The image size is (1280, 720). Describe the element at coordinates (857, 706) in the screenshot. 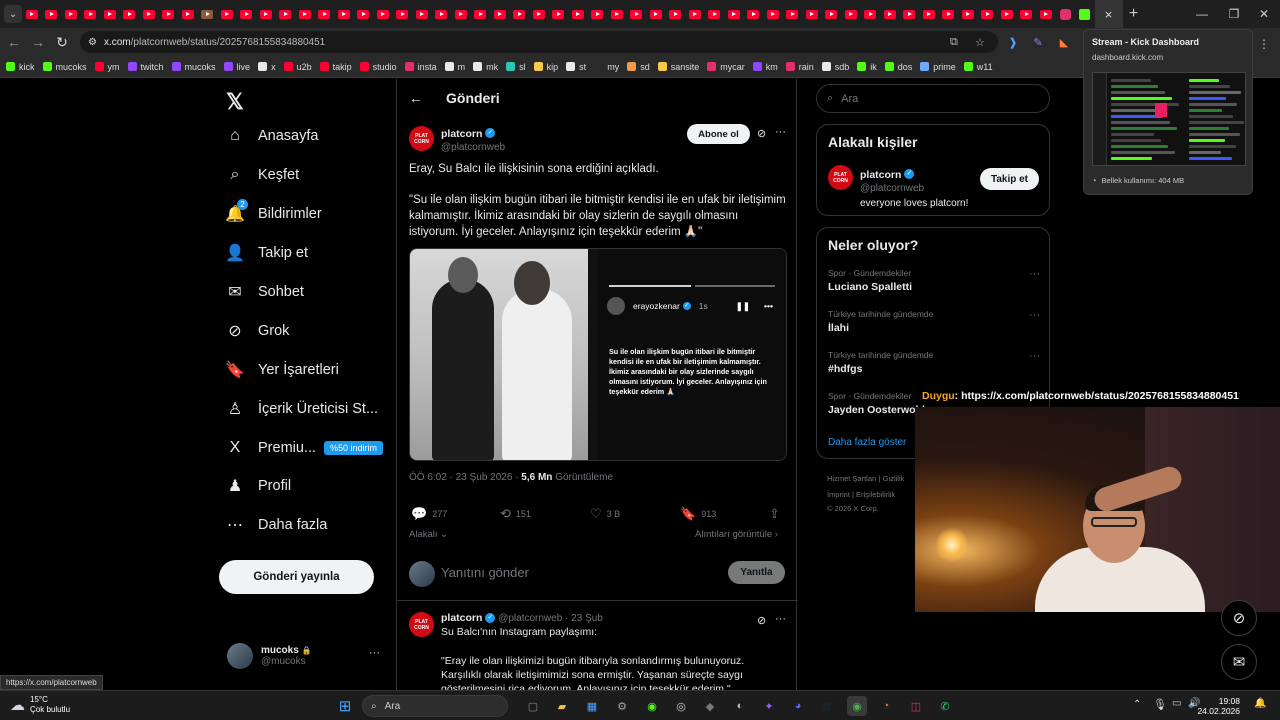

I see `chrome-icon: ◉` at that location.